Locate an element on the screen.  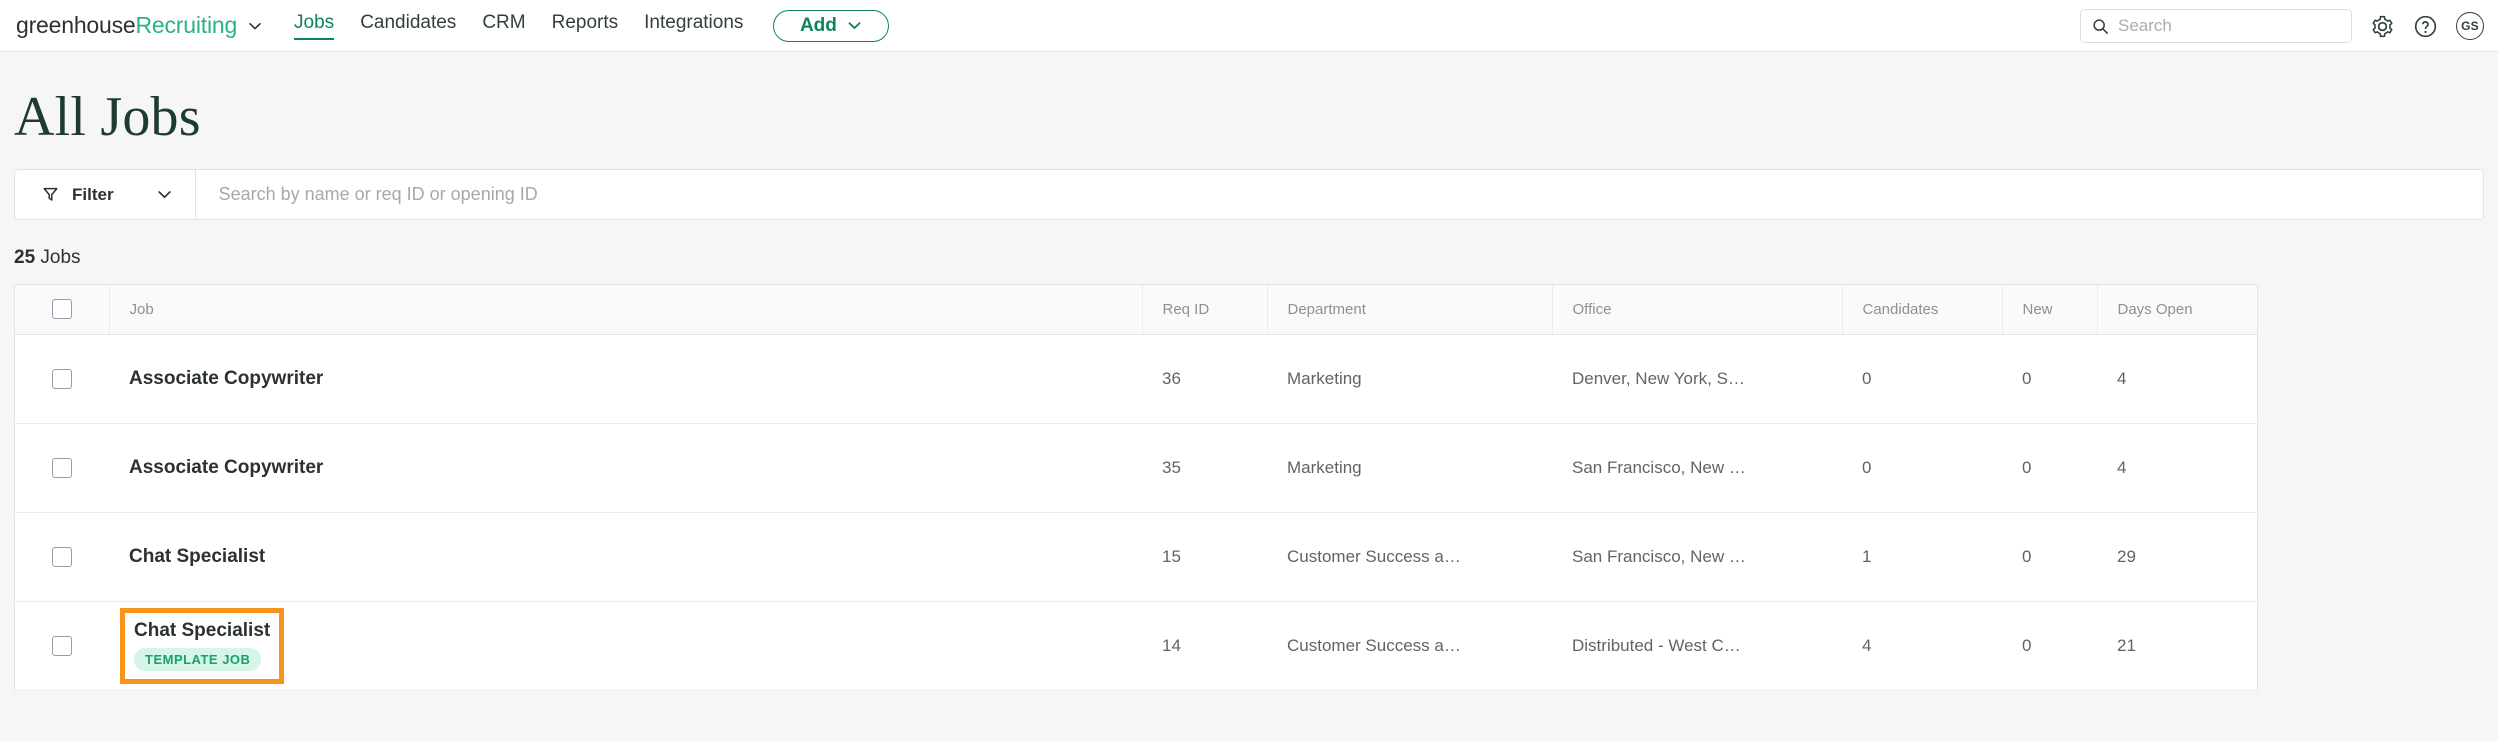
add-button: Add is located at coordinates (831, 25).